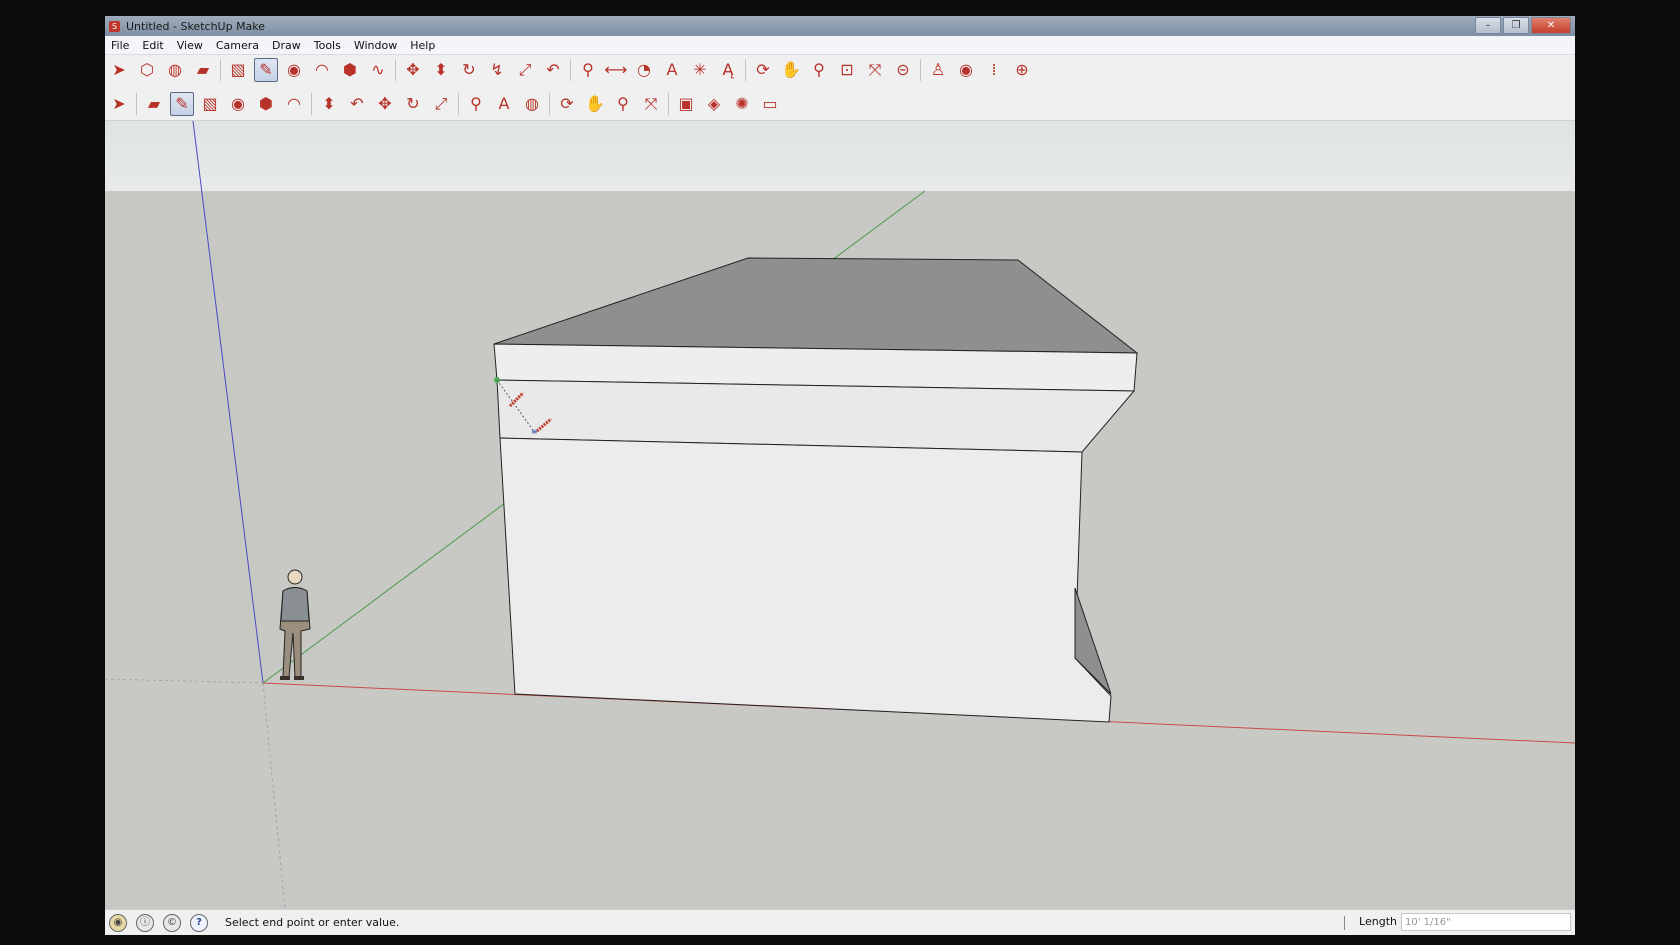 This screenshot has width=1680, height=945. Describe the element at coordinates (938, 70) in the screenshot. I see `position-camera-tool: ♙` at that location.